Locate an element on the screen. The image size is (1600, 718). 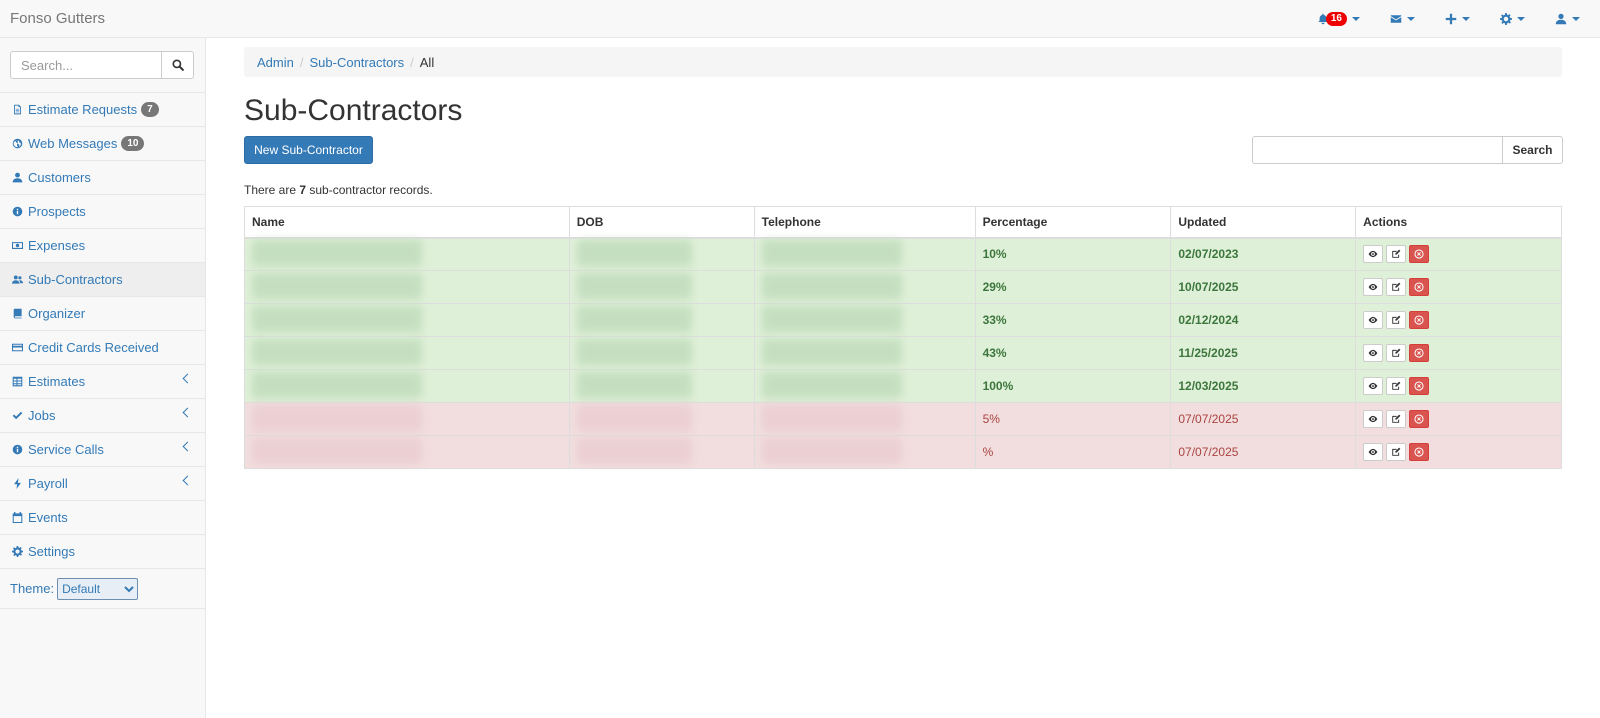
redacted-telephone is located at coordinates (831, 384).